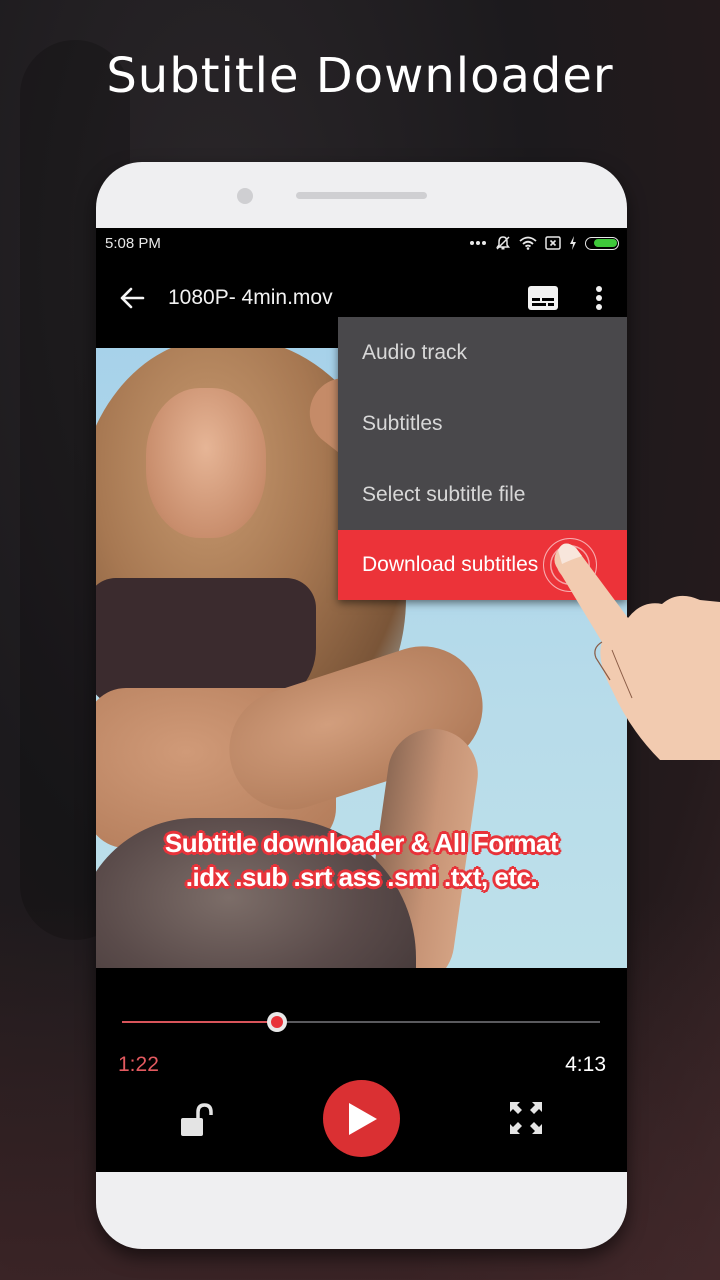 This screenshot has width=720, height=1280. I want to click on seek-bar-thumb, so click(276, 1022).